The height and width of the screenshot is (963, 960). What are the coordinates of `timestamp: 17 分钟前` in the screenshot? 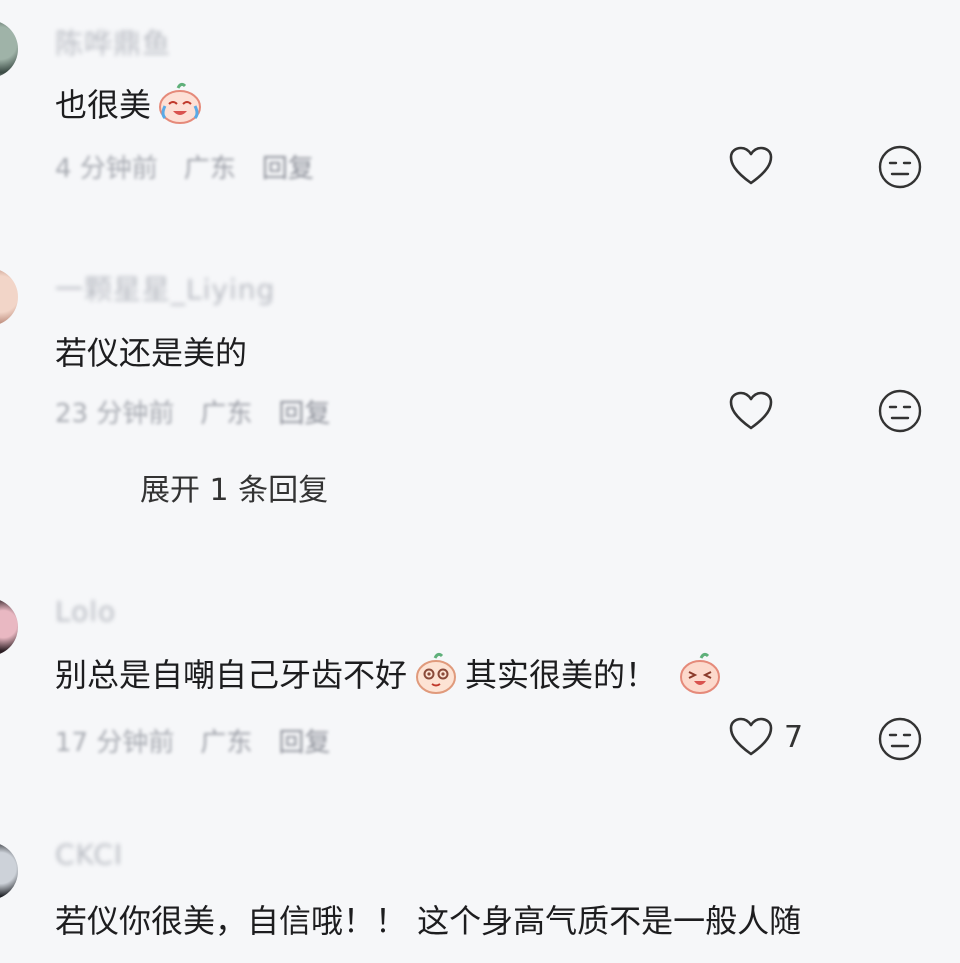 It's located at (115, 743).